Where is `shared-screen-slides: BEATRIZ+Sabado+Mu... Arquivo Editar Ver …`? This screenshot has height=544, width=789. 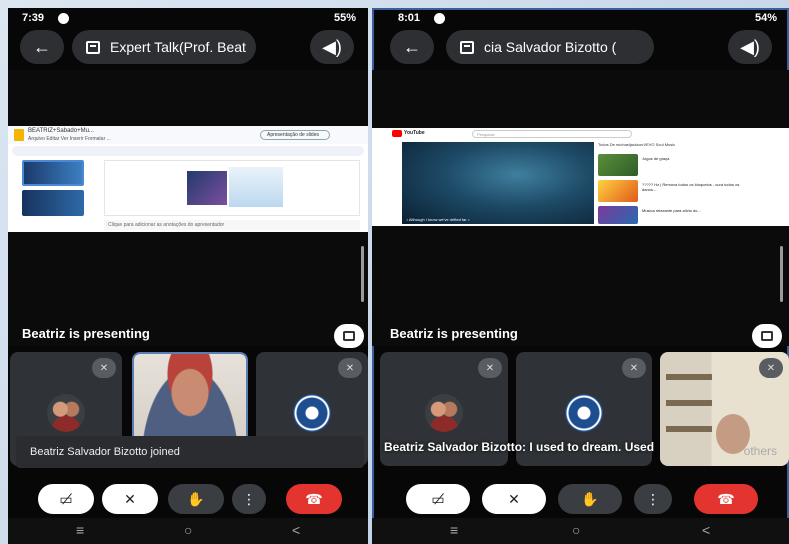 shared-screen-slides: BEATRIZ+Sabado+Mu... Arquivo Editar Ver … is located at coordinates (188, 179).